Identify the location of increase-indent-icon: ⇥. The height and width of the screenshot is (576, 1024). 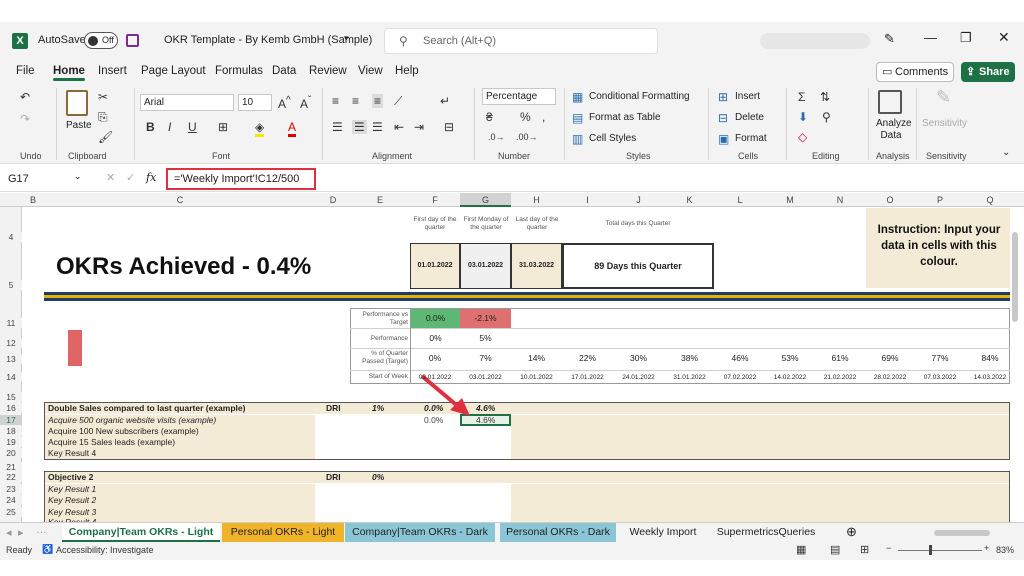
(419, 127).